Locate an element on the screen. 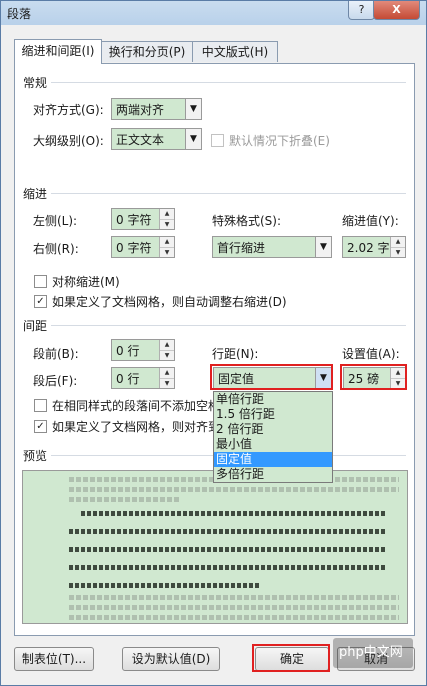 The image size is (427, 686). help-button: ? is located at coordinates (361, 10).